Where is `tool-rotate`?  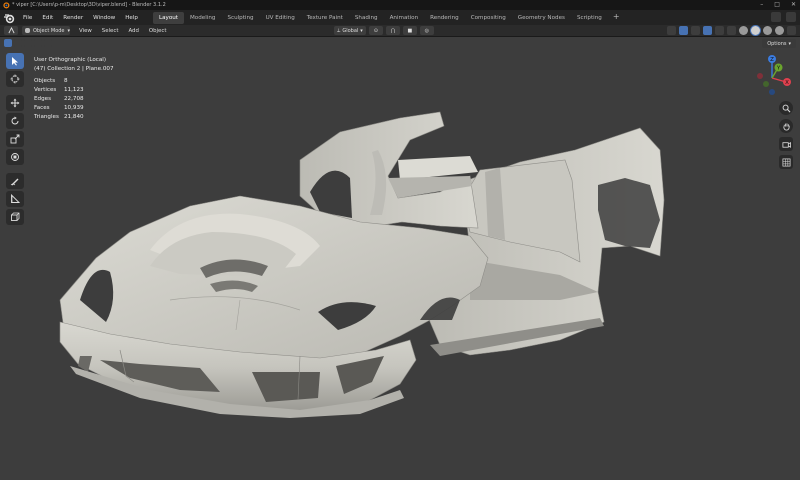
tool-rotate is located at coordinates (15, 121).